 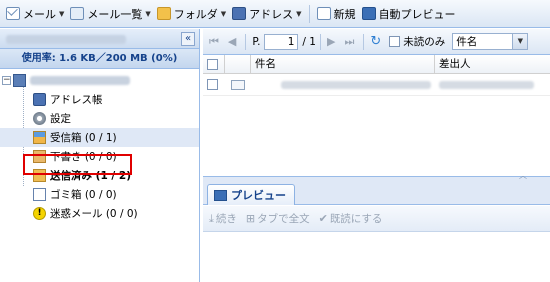 I want to click on open-in-tab-button: ⊞ タブで全文, so click(x=278, y=218).